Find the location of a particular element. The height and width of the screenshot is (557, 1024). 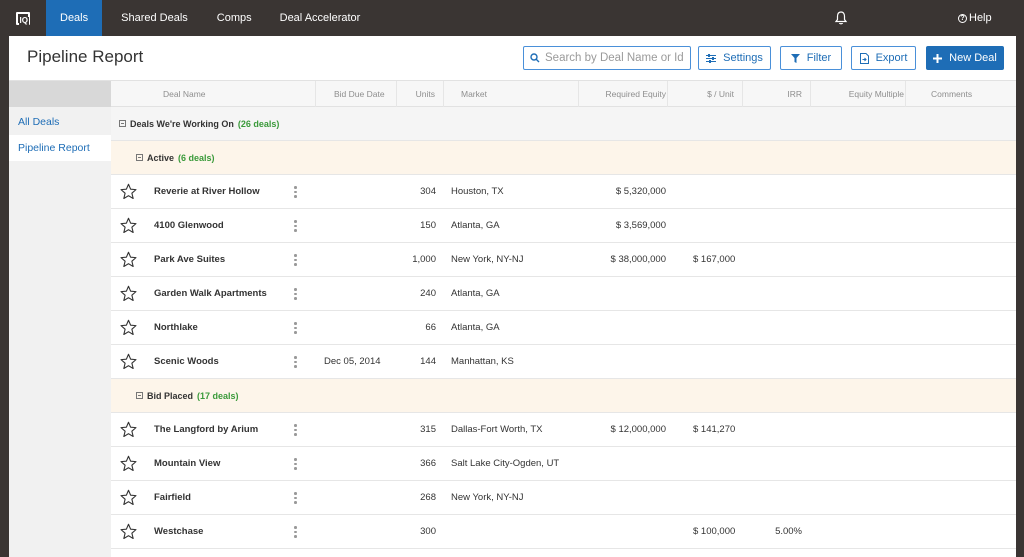

plus-icon is located at coordinates (938, 58).